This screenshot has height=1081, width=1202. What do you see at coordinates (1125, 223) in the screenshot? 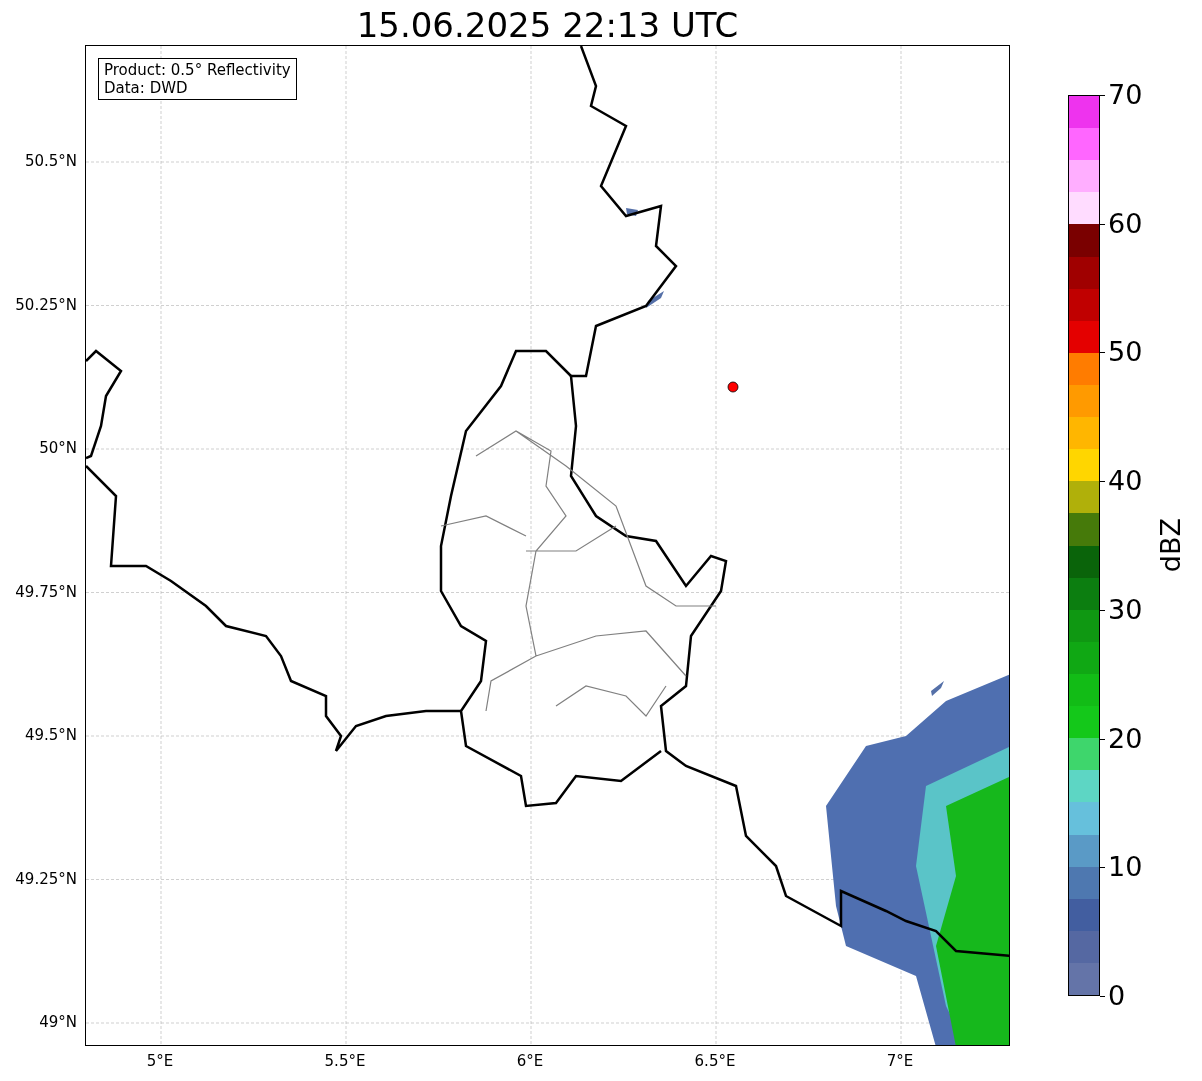
I see `colorbar-tick-label: 60` at bounding box center [1125, 223].